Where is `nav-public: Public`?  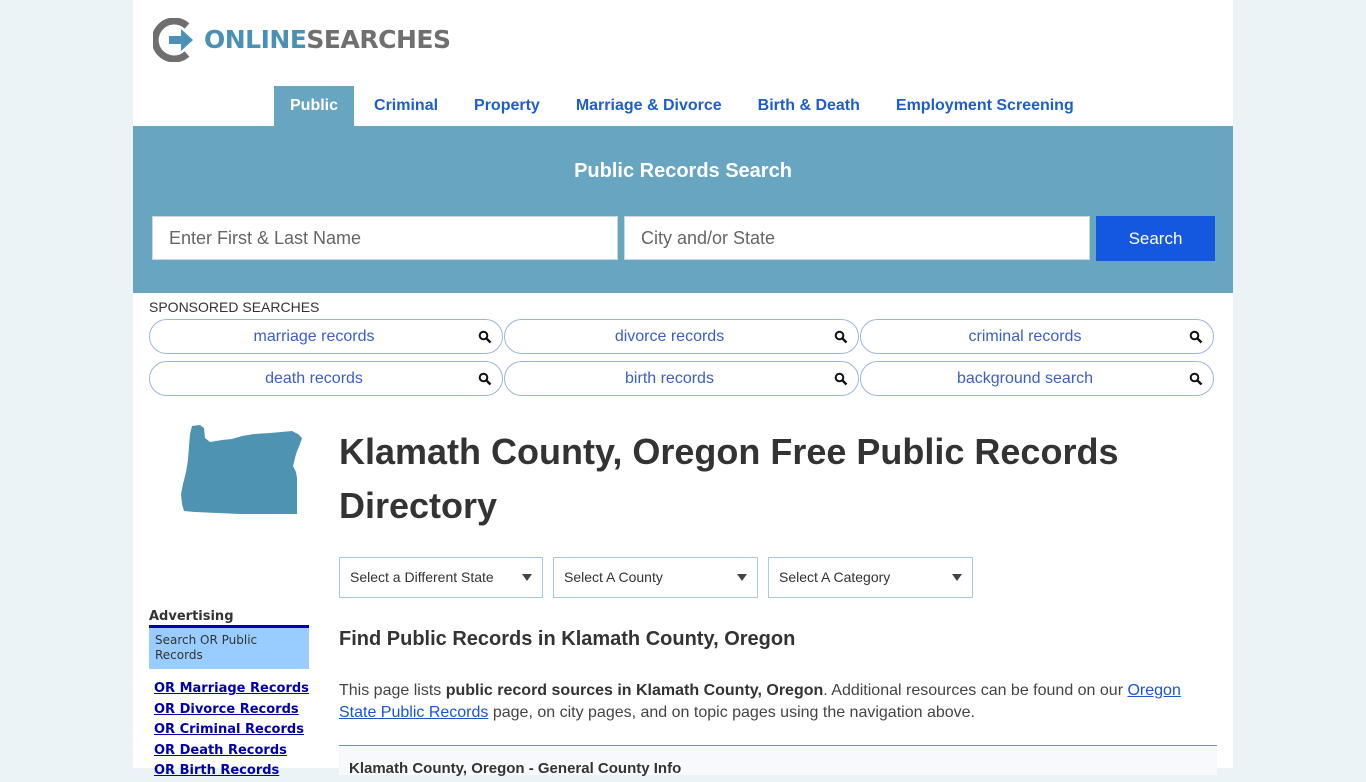
nav-public: Public is located at coordinates (314, 106).